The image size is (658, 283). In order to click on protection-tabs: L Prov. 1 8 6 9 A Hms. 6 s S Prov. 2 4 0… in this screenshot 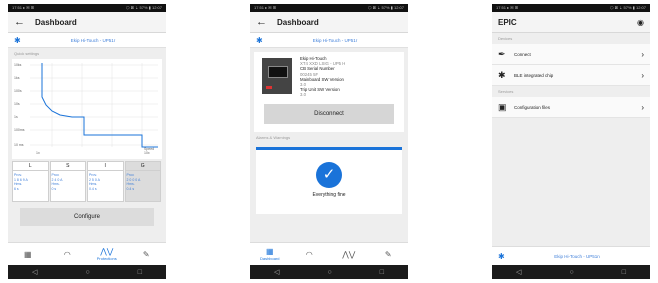, I will do `click(87, 181)`.